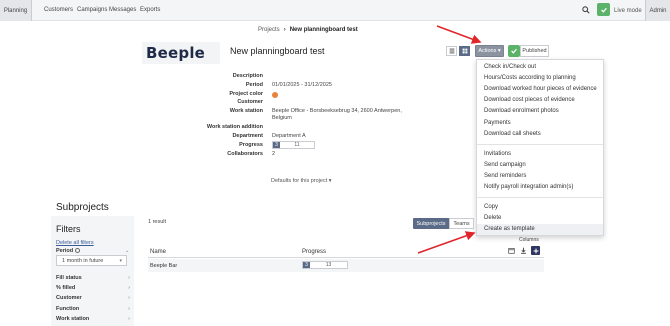 The height and width of the screenshot is (326, 670). What do you see at coordinates (492, 218) in the screenshot?
I see `menu-item-delete: Delete` at bounding box center [492, 218].